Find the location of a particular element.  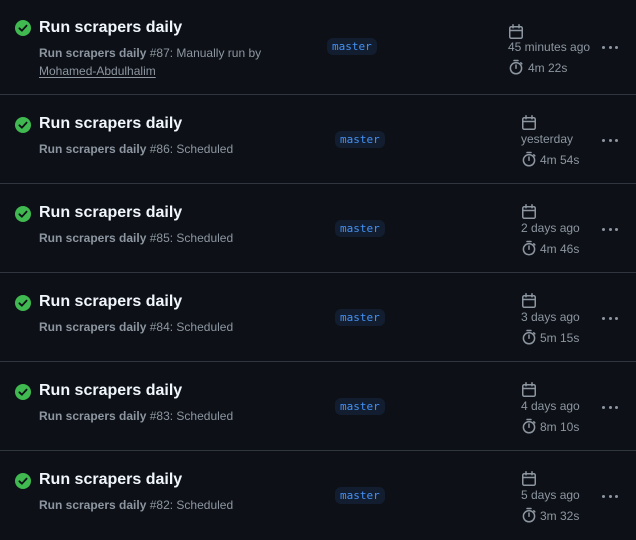

run-time-ago: 5 days ago is located at coordinates (550, 495).